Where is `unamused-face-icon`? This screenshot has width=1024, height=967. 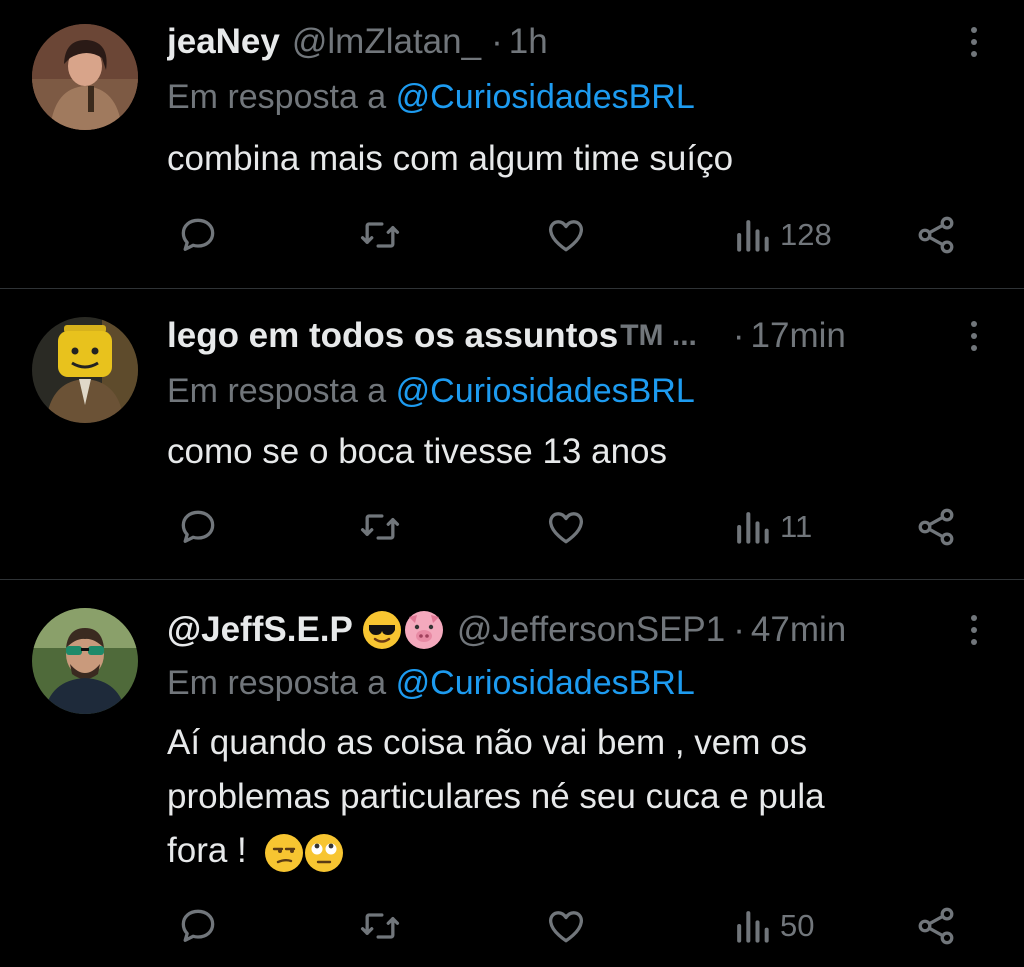 unamused-face-icon is located at coordinates (283, 852).